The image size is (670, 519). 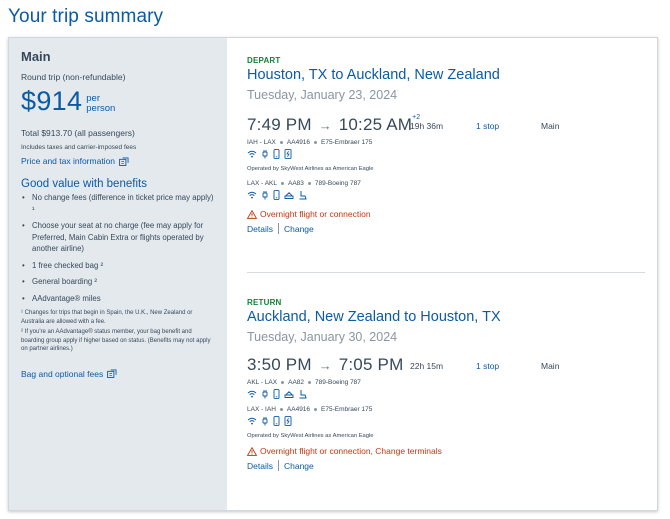 What do you see at coordinates (279, 124) in the screenshot?
I see `depart-departure-time: 7:49 PM` at bounding box center [279, 124].